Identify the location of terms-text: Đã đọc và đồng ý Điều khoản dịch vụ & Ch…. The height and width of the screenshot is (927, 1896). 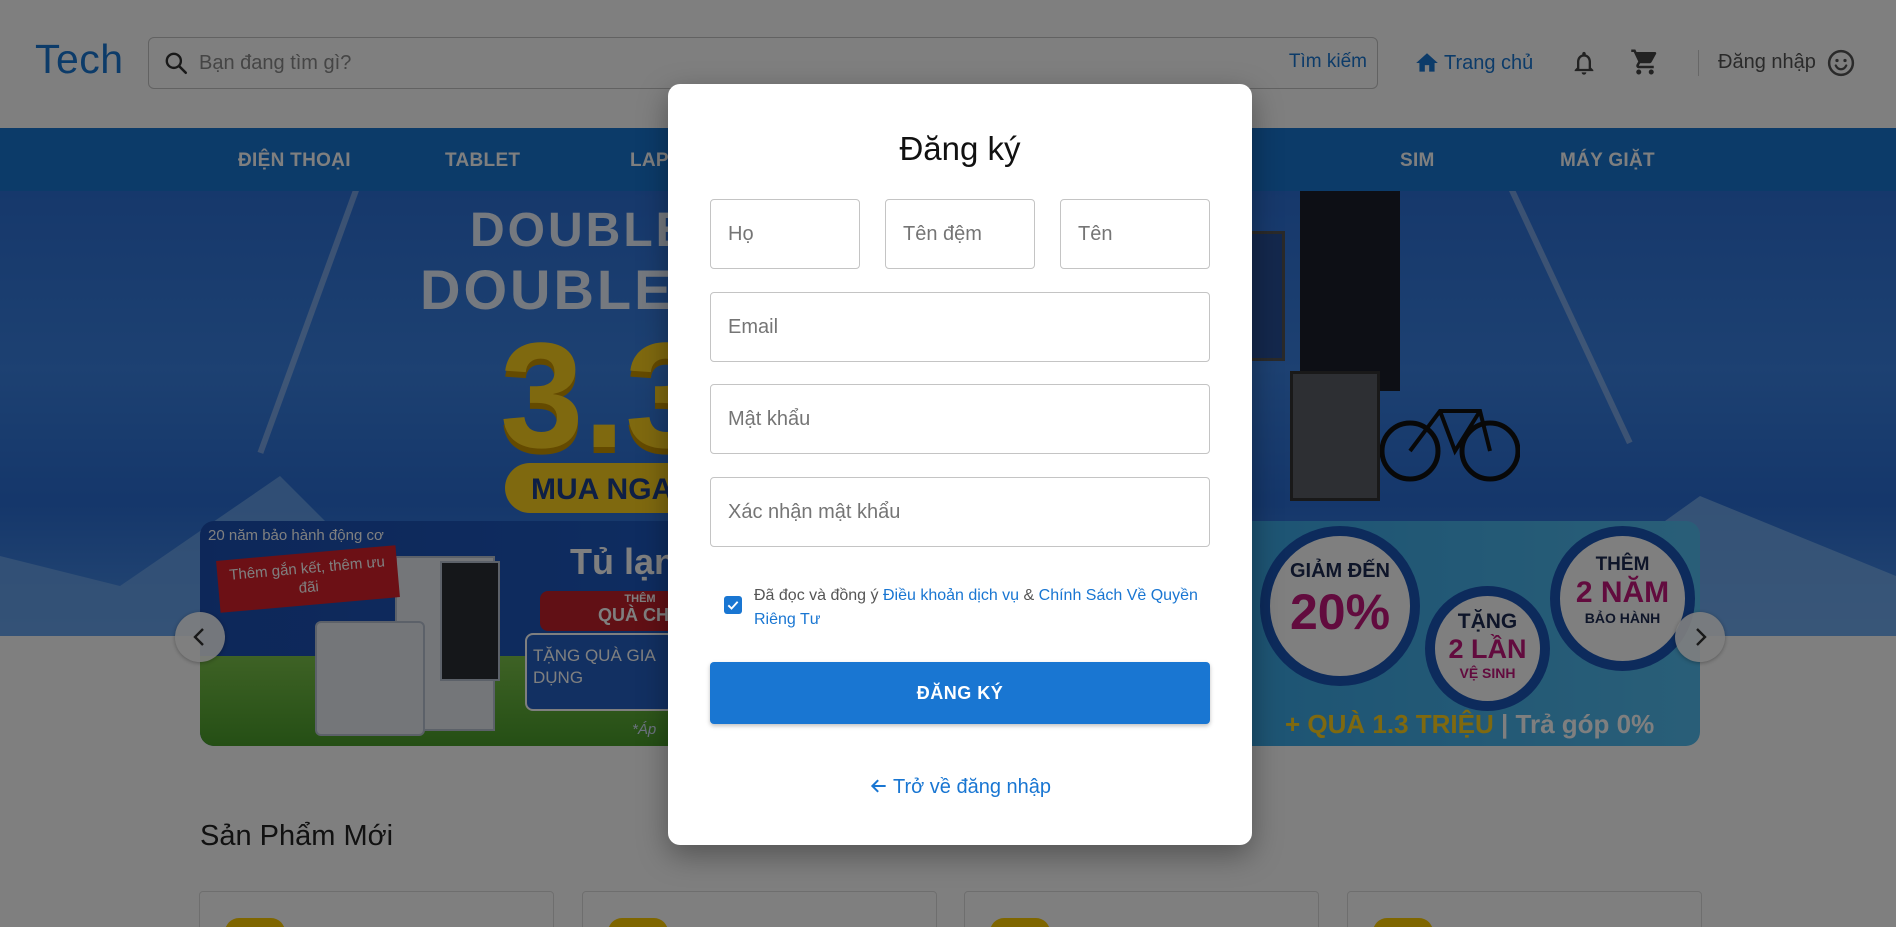
(989, 608).